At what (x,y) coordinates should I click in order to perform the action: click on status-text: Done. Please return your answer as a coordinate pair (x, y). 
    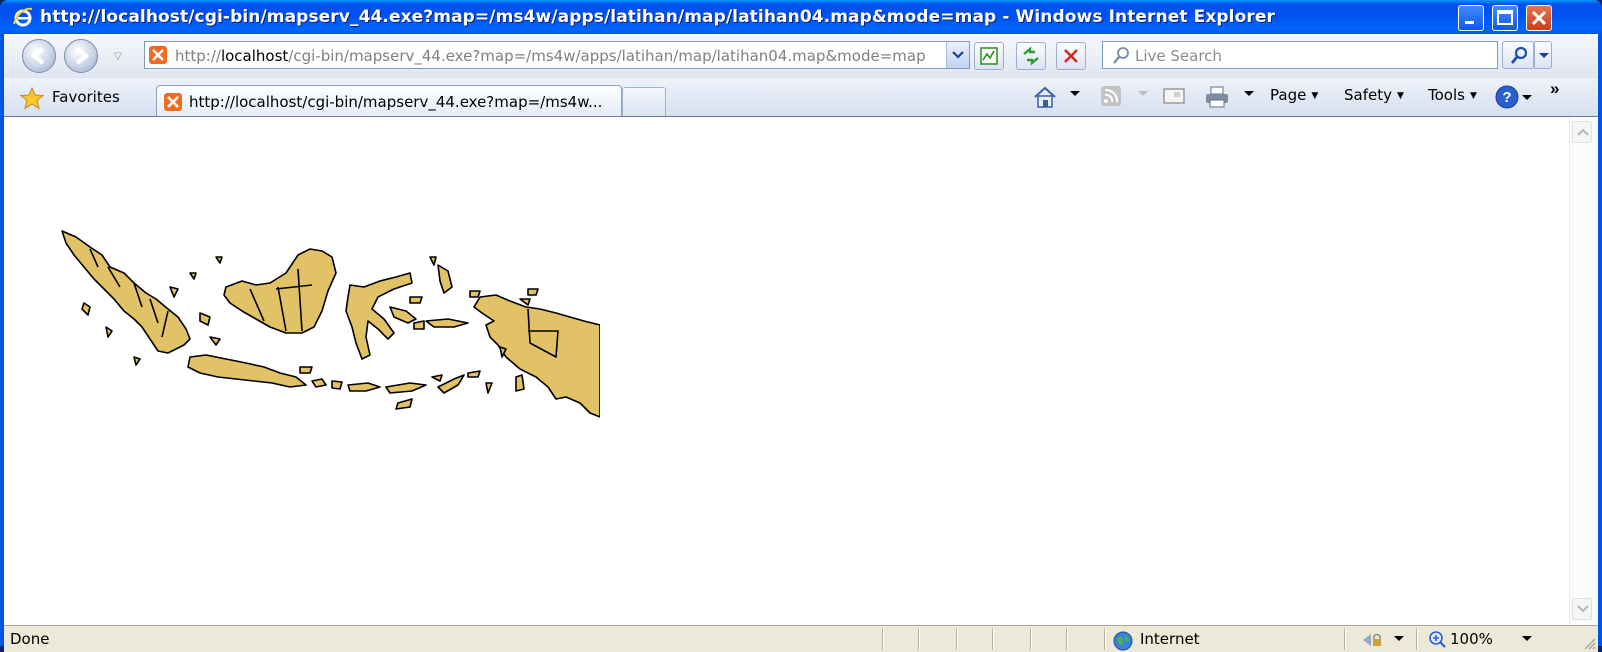
    Looking at the image, I should click on (30, 639).